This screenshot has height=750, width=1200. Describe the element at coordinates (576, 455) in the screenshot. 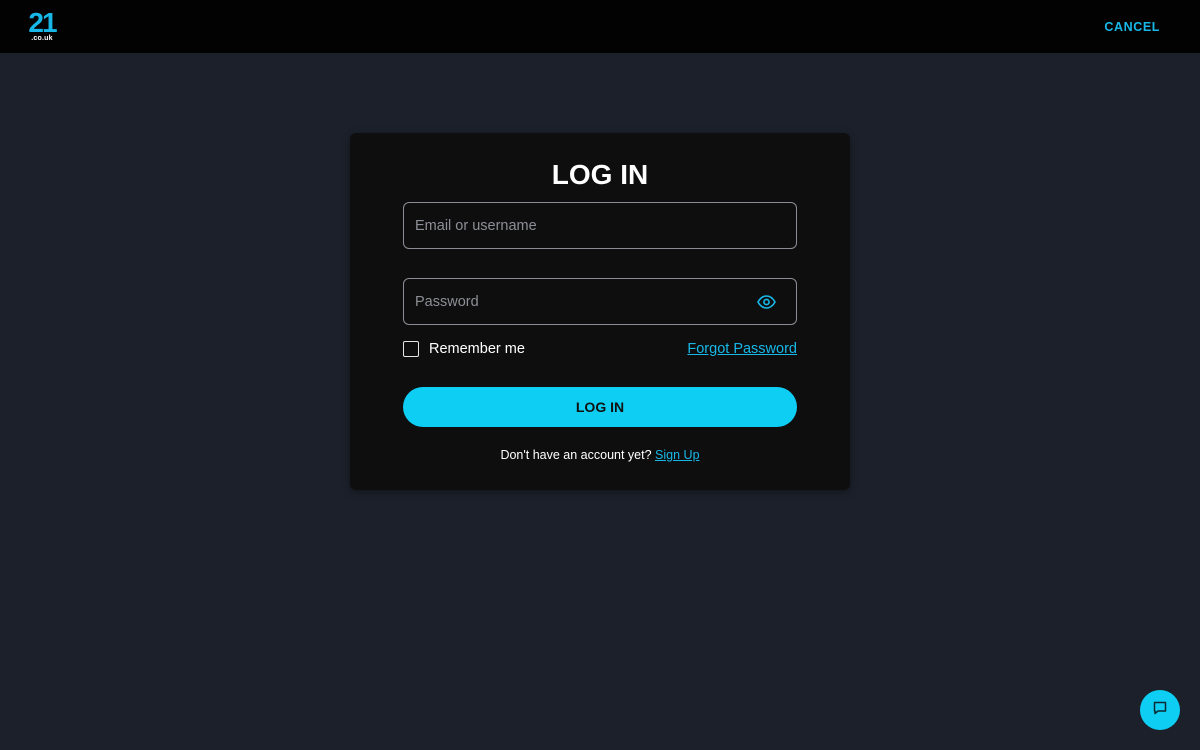

I see `signup-prompt-text: Don't have an account yet?` at that location.